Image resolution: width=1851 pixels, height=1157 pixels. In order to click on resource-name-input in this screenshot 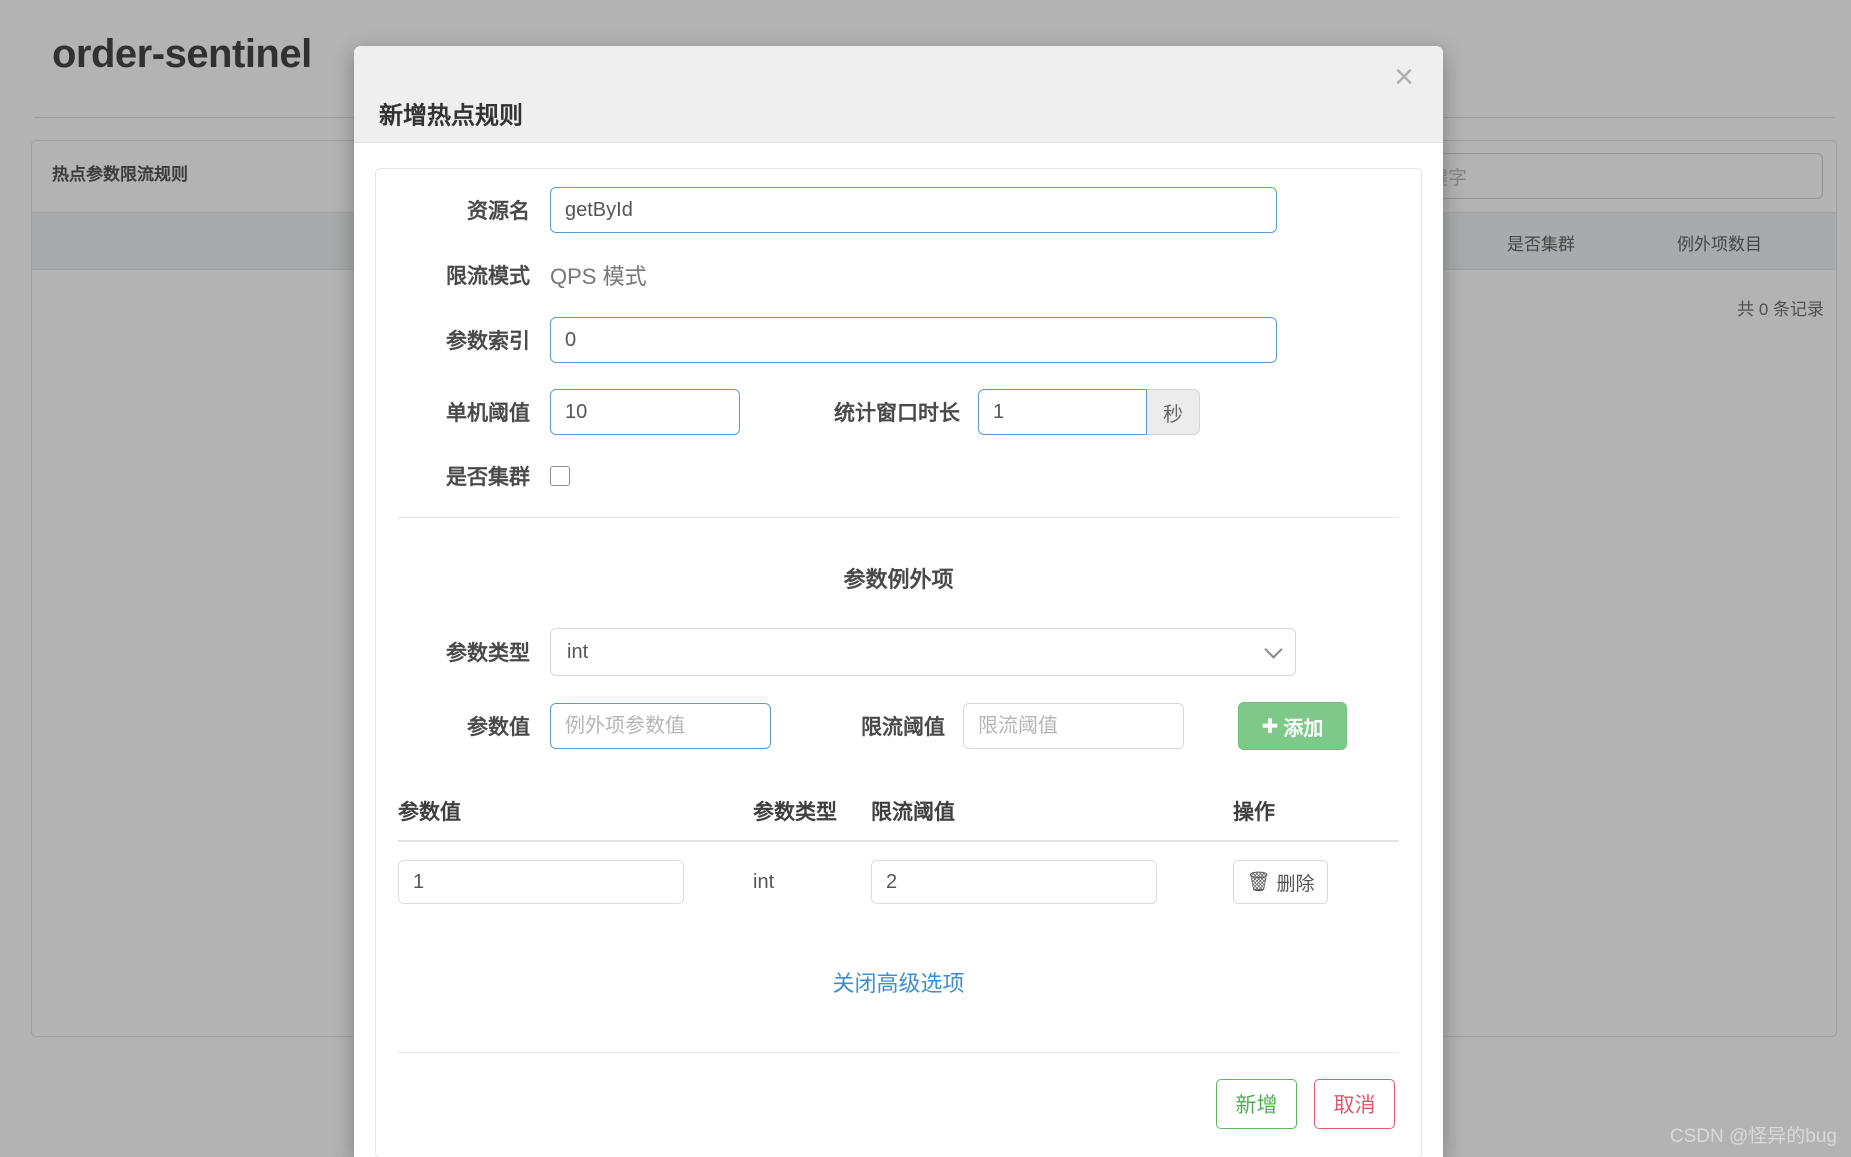, I will do `click(913, 210)`.